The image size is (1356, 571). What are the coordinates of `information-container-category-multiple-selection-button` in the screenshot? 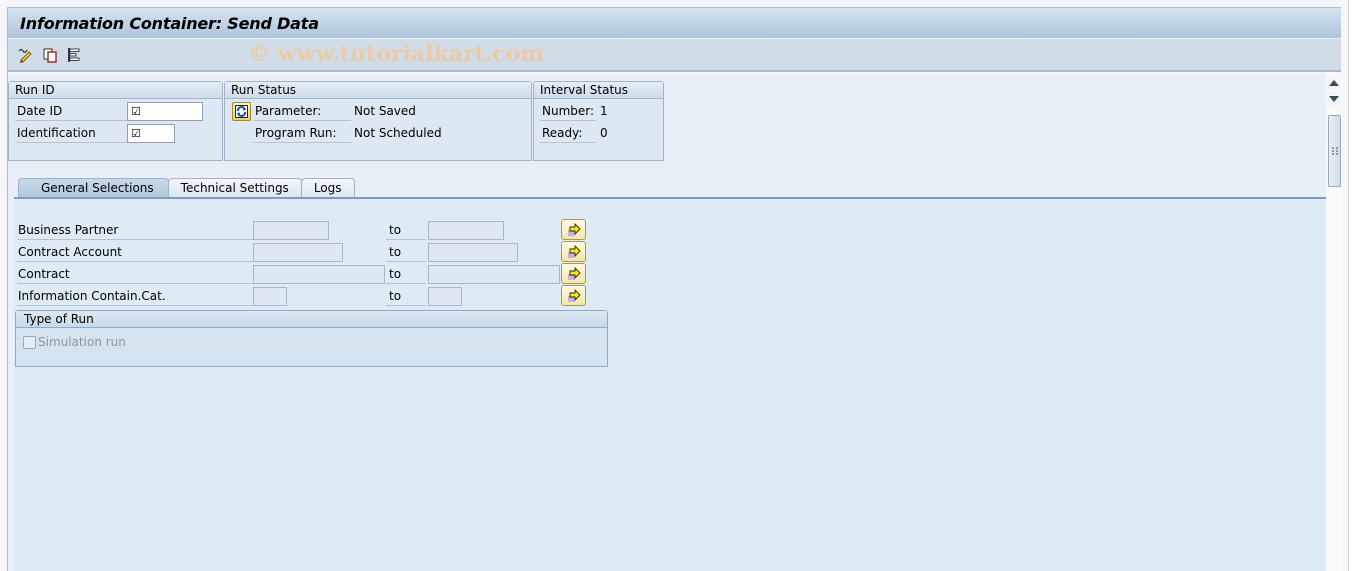 It's located at (573, 295).